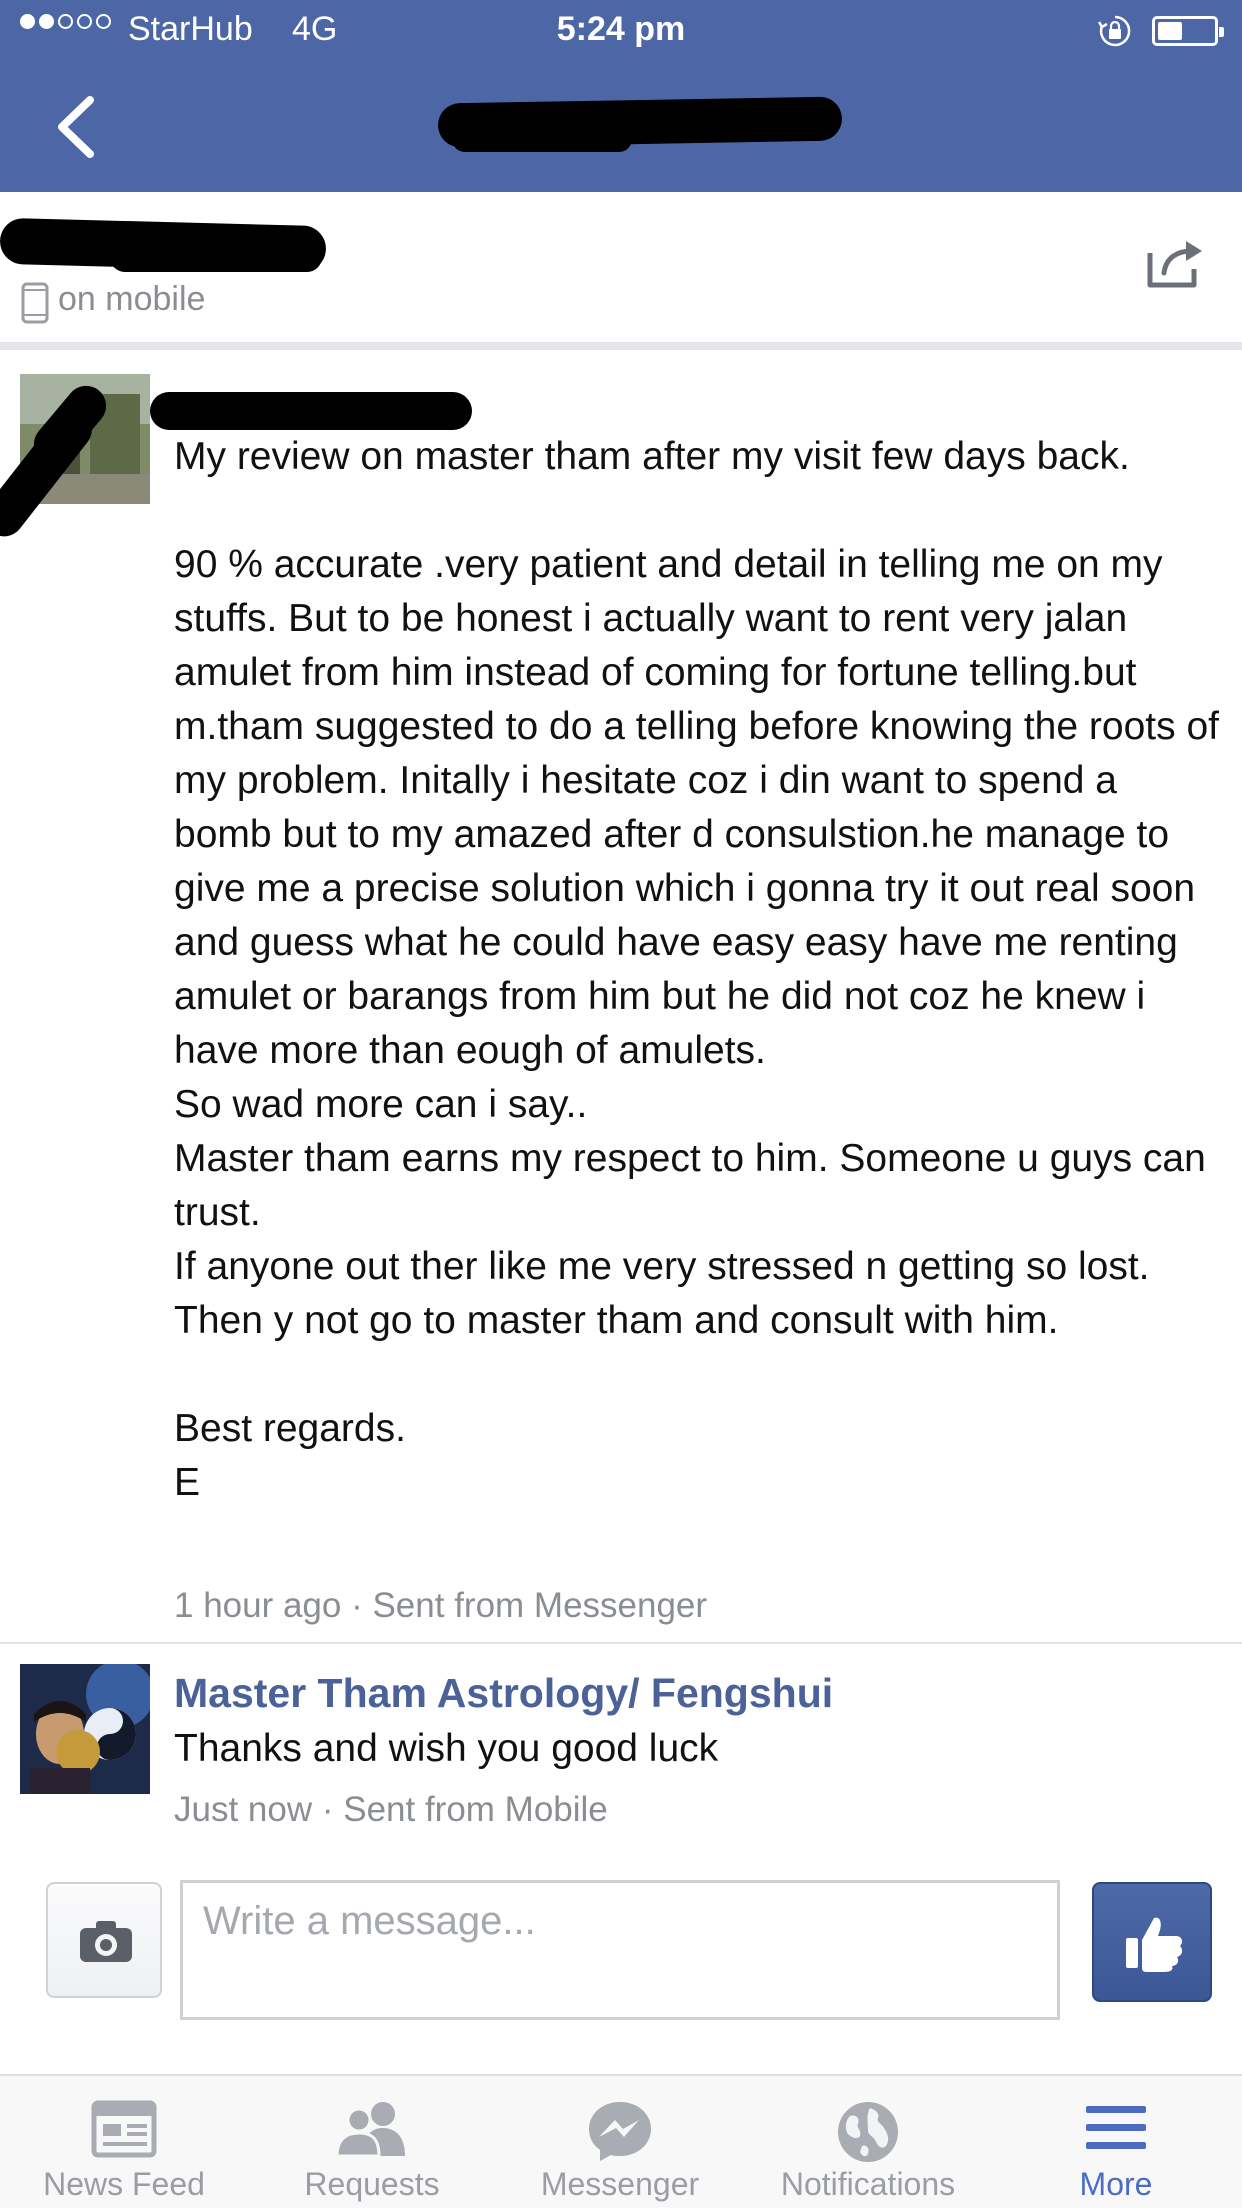 This screenshot has height=2208, width=1242. I want to click on message-composer, so click(621, 1967).